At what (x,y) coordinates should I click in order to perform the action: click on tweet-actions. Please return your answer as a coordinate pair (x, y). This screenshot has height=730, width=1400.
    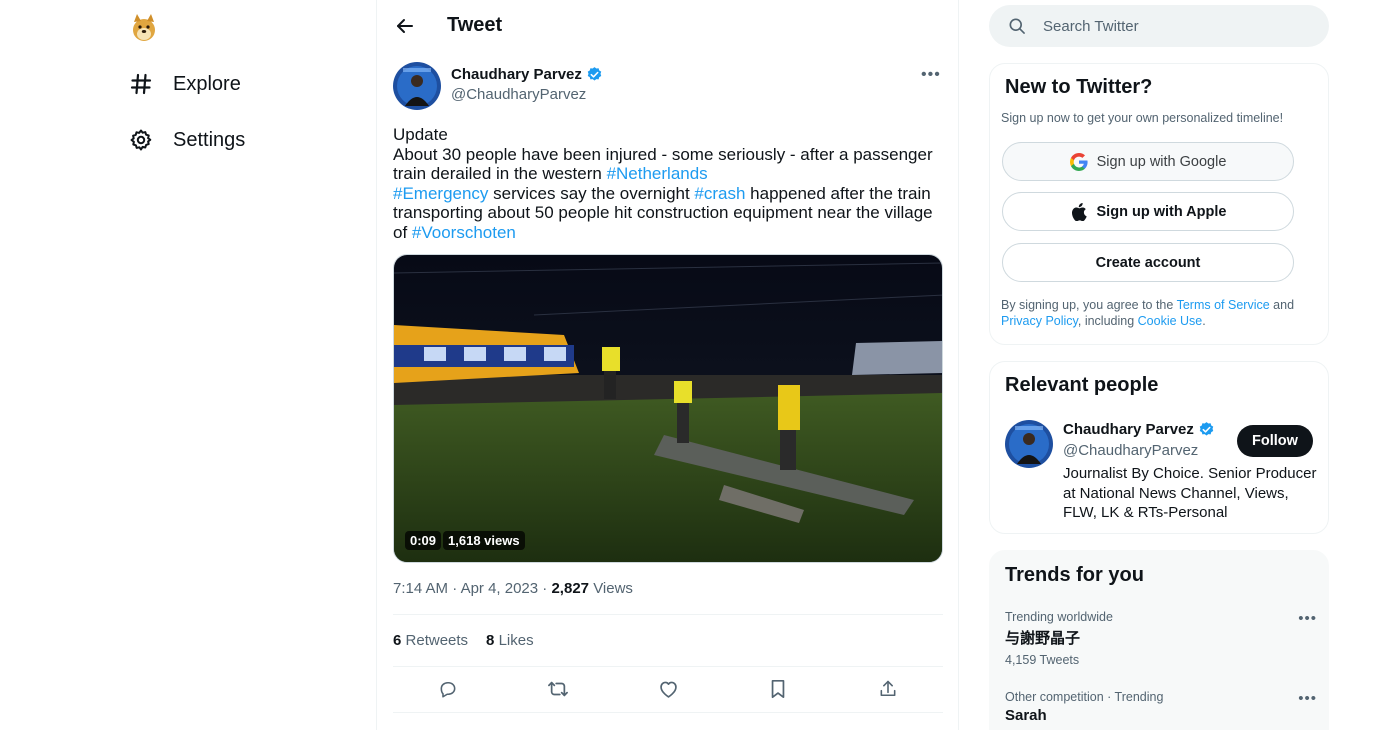
    Looking at the image, I should click on (668, 689).